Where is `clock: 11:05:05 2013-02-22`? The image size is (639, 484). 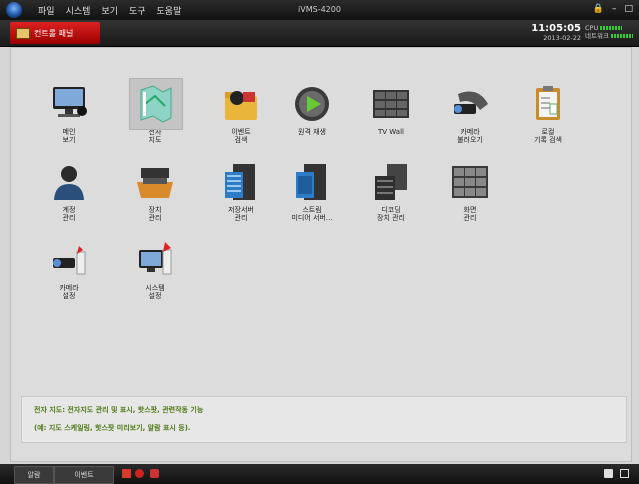 clock: 11:05:05 2013-02-22 is located at coordinates (556, 32).